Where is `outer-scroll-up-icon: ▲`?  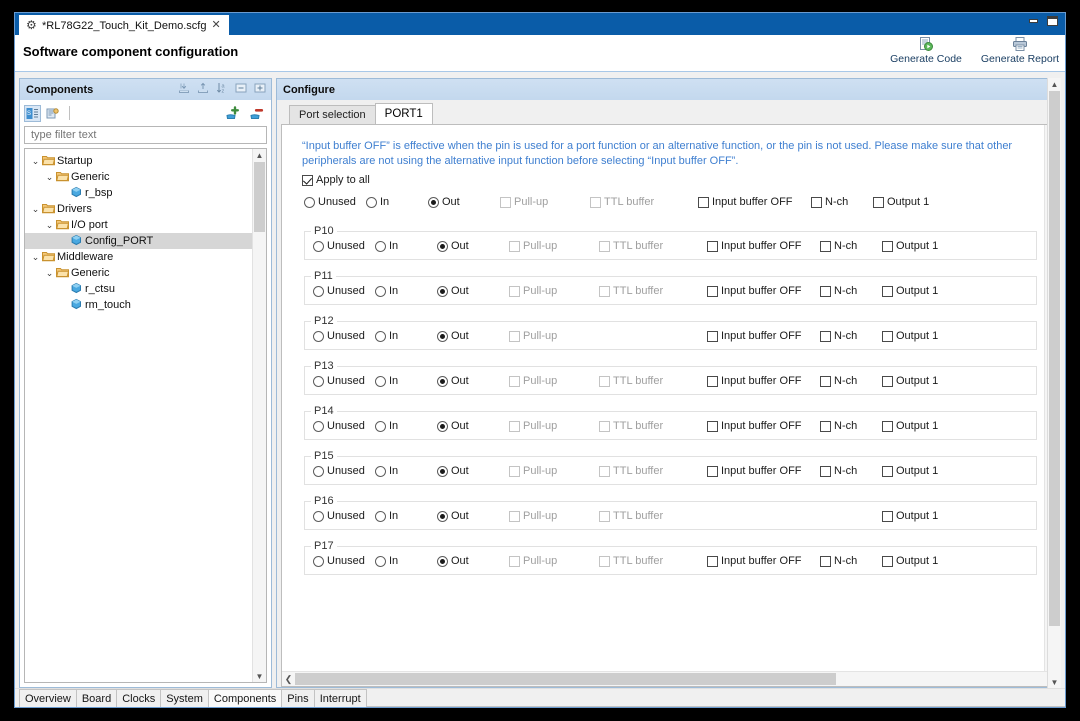 outer-scroll-up-icon: ▲ is located at coordinates (1054, 84).